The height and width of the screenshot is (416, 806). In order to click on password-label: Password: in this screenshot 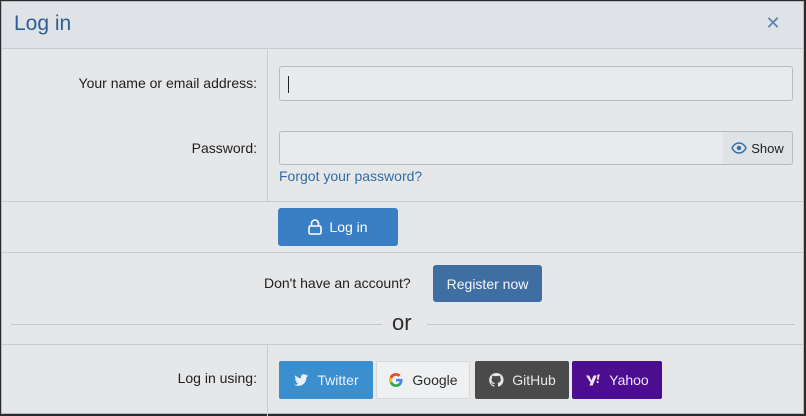, I will do `click(224, 148)`.